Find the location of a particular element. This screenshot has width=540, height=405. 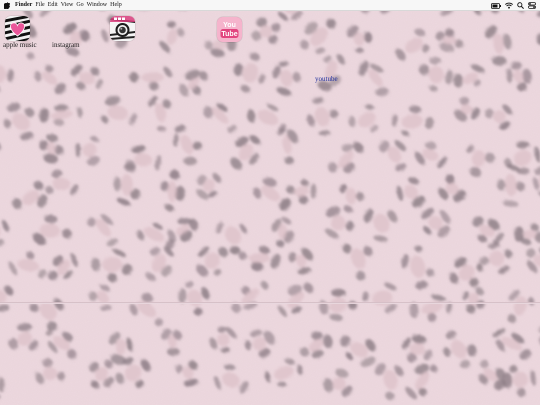

control-center-icon is located at coordinates (532, 5).